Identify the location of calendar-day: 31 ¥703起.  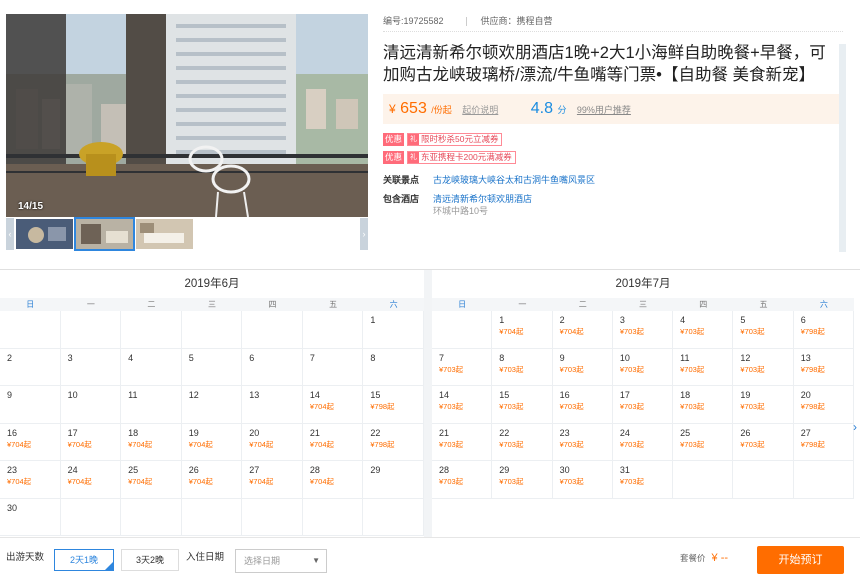
(643, 480).